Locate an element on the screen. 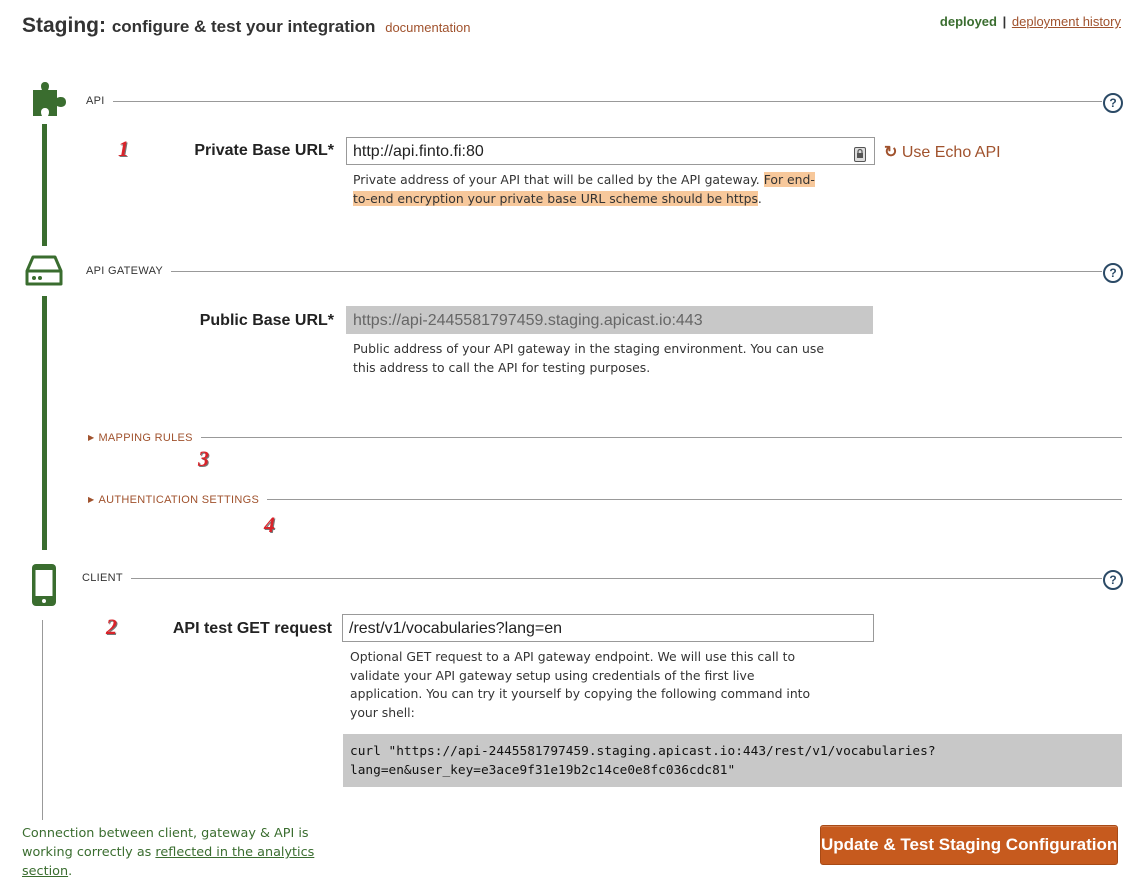  mobile-phone-icon is located at coordinates (44, 587).